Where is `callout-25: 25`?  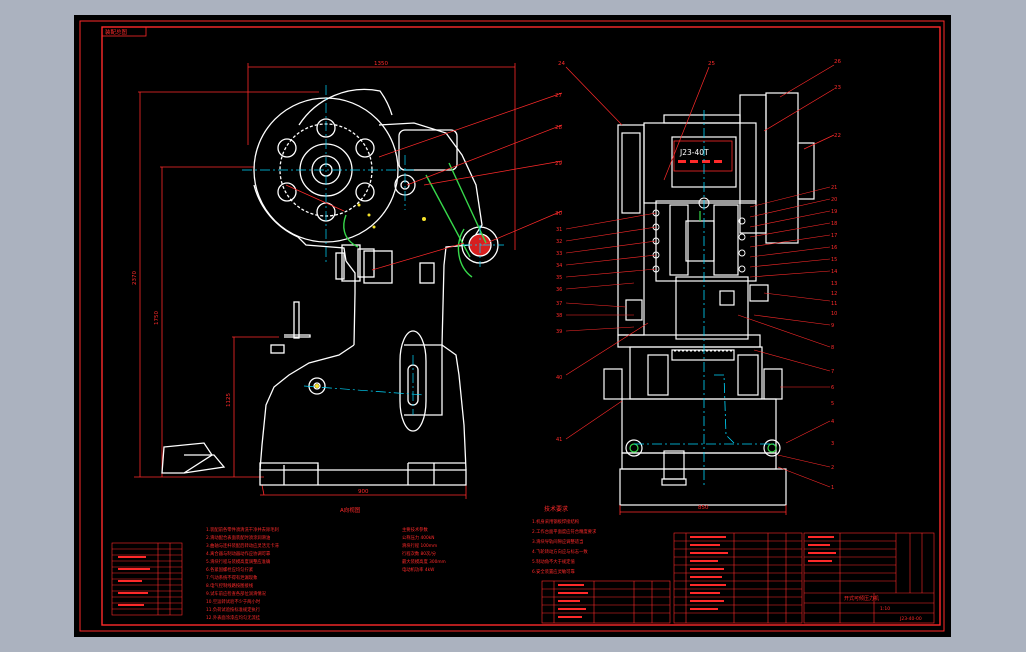 callout-25: 25 is located at coordinates (711, 64).